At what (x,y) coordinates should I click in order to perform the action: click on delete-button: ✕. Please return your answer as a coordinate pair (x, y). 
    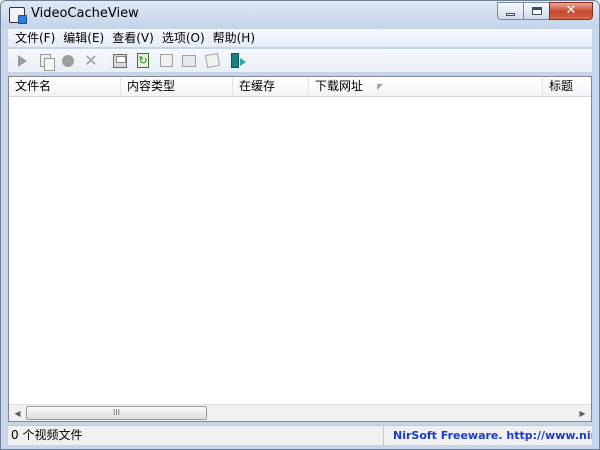
    Looking at the image, I should click on (91, 61).